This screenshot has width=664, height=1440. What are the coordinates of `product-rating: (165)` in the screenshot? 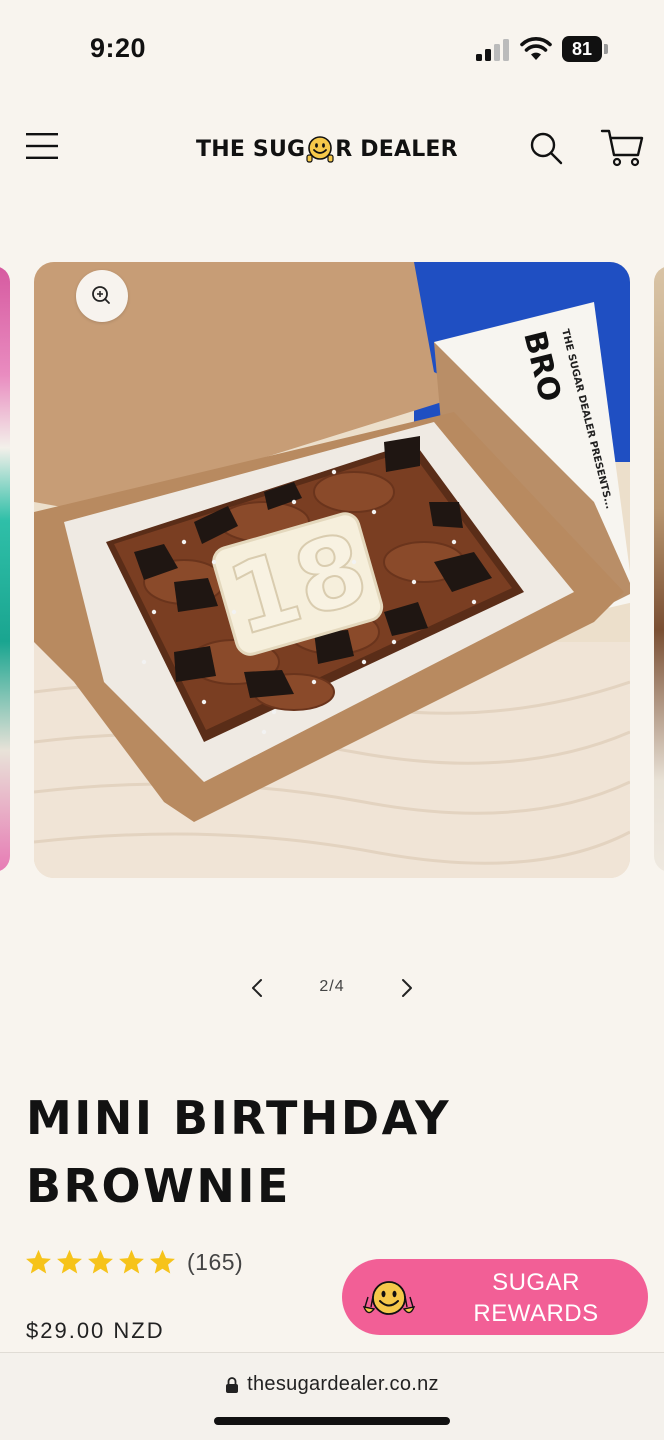 It's located at (133, 1262).